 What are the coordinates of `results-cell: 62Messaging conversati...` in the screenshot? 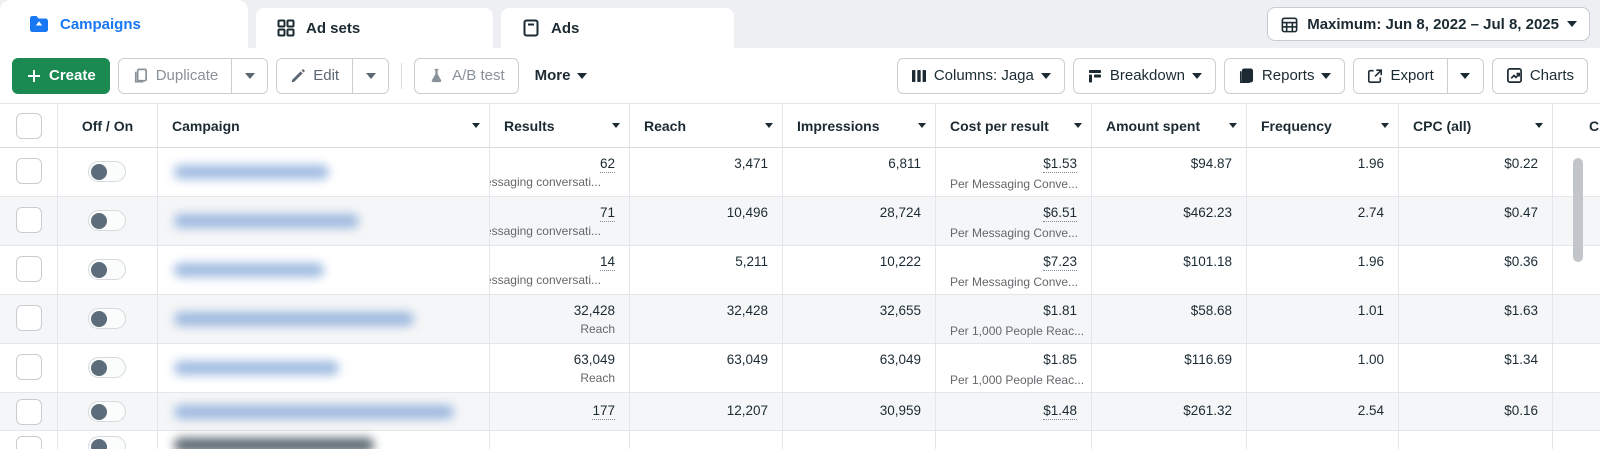 It's located at (560, 172).